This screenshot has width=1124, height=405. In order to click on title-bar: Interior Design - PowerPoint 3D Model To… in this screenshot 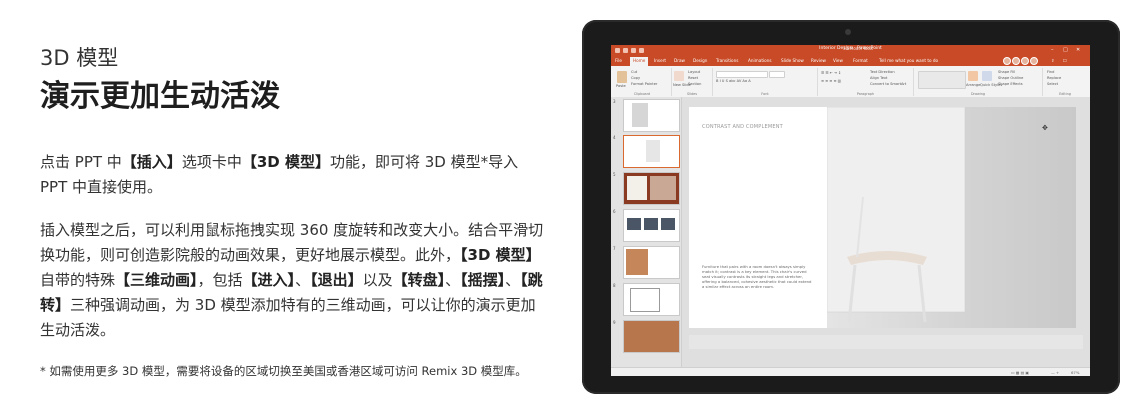, I will do `click(850, 50)`.